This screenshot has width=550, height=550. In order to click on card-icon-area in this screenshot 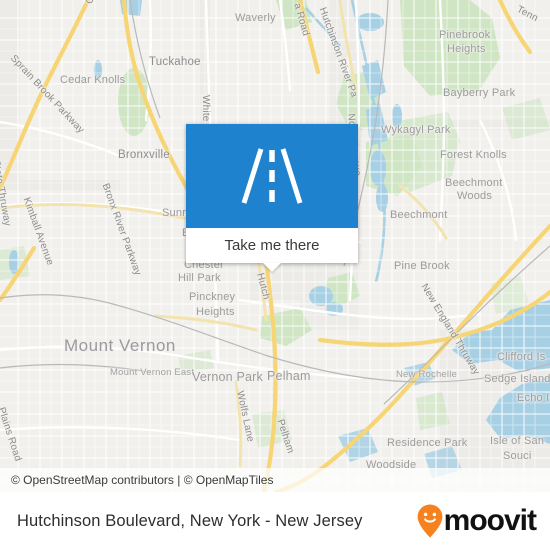, I will do `click(272, 176)`.